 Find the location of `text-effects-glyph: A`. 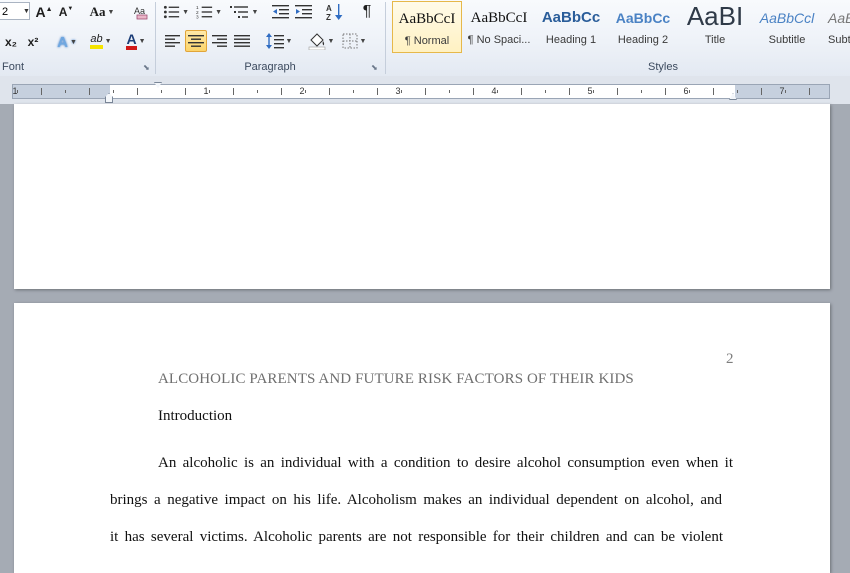

text-effects-glyph: A is located at coordinates (62, 42).